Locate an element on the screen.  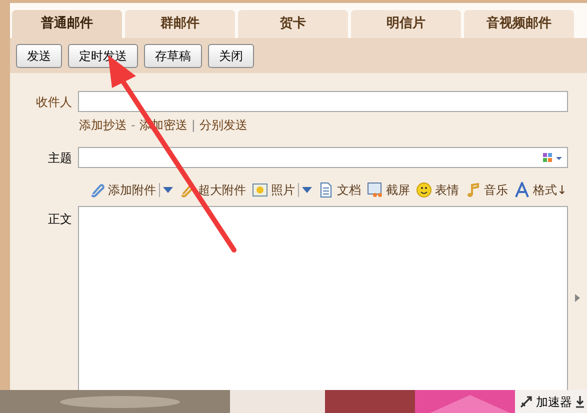
recipient-link: 分别发送 is located at coordinates (223, 125).